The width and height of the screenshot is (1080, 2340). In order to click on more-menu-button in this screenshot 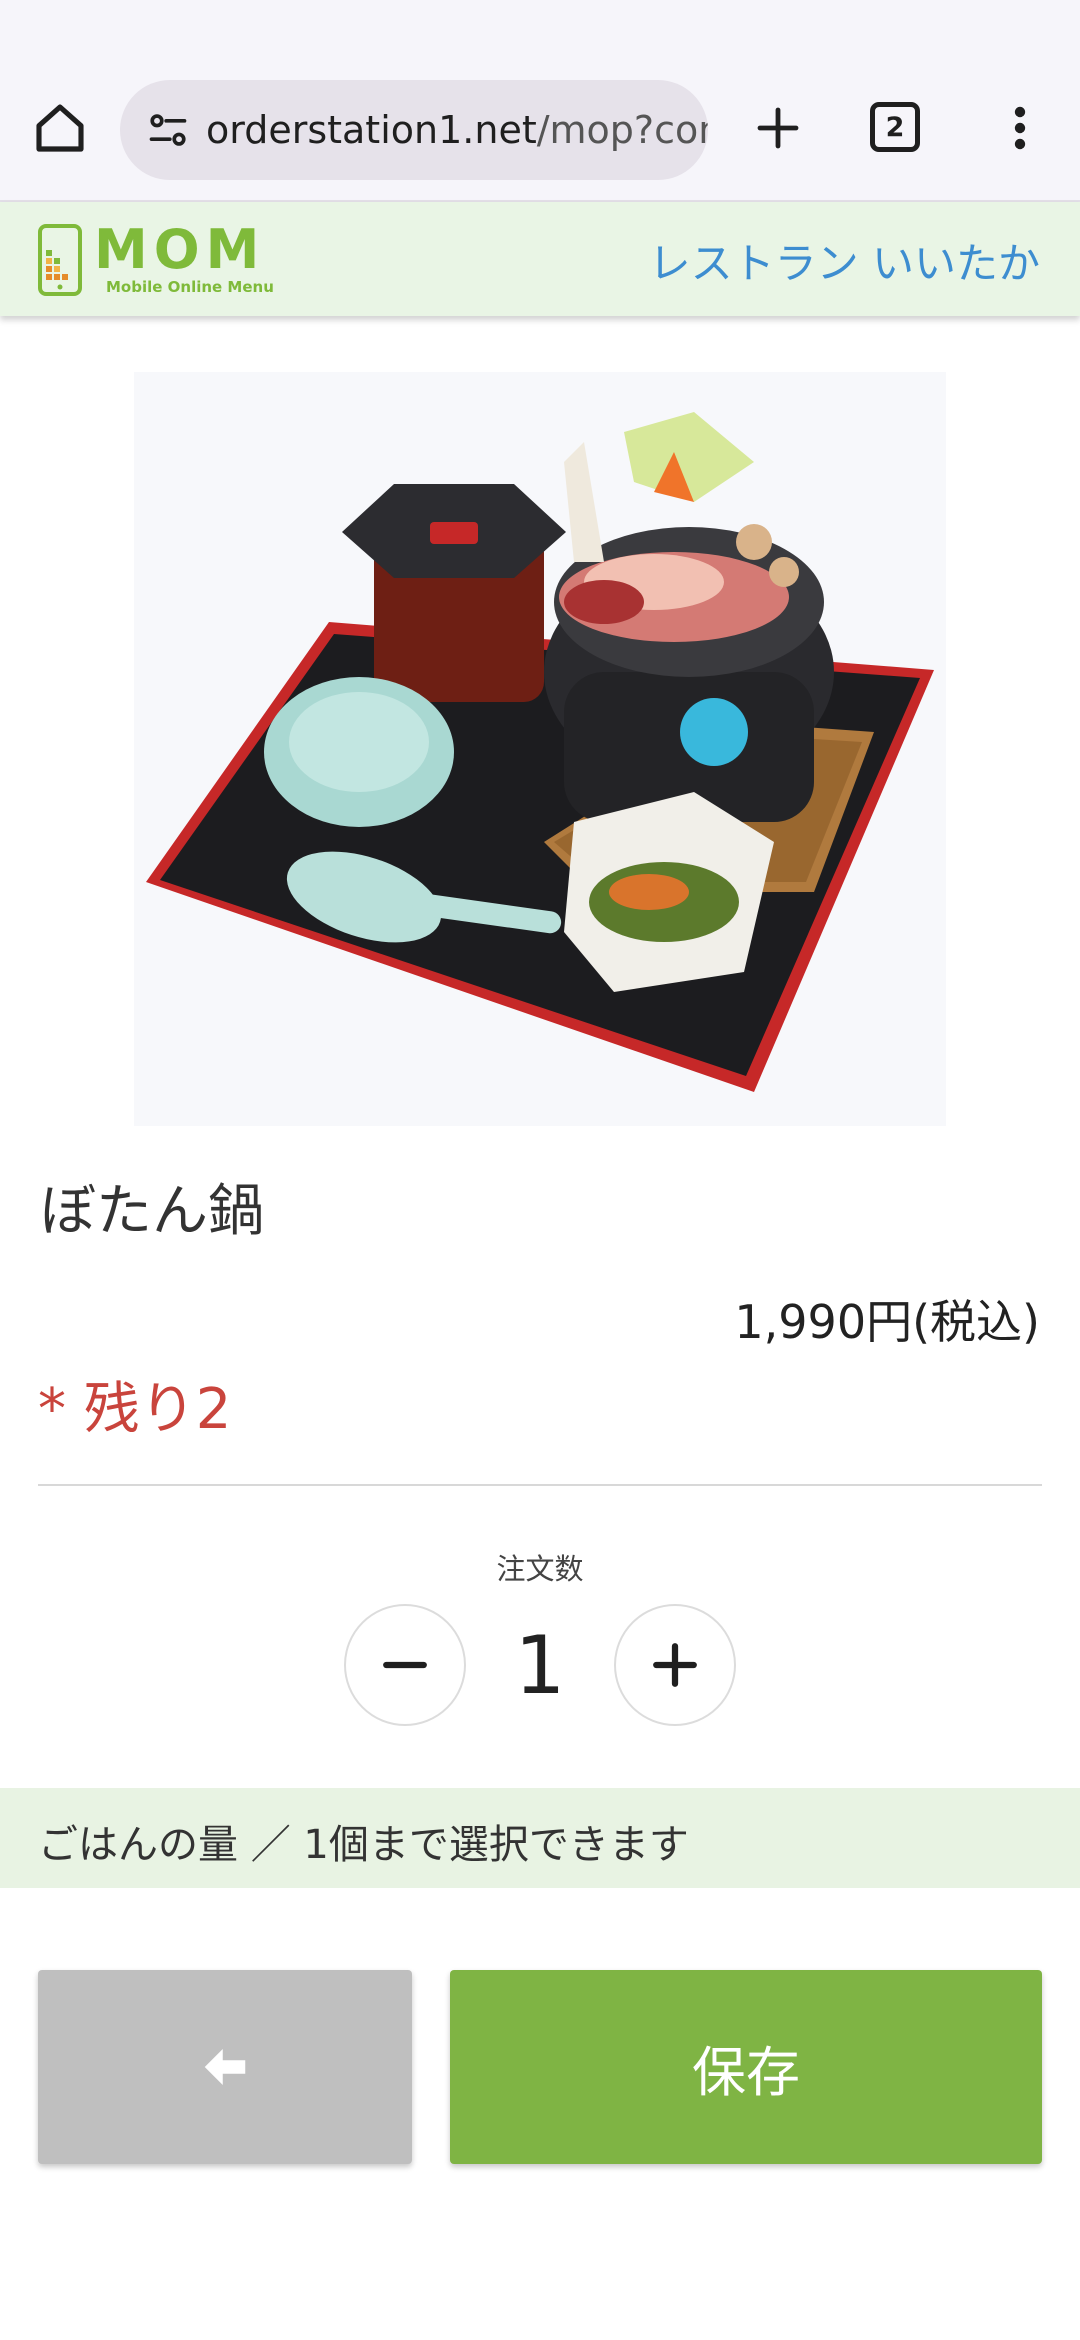, I will do `click(1020, 128)`.